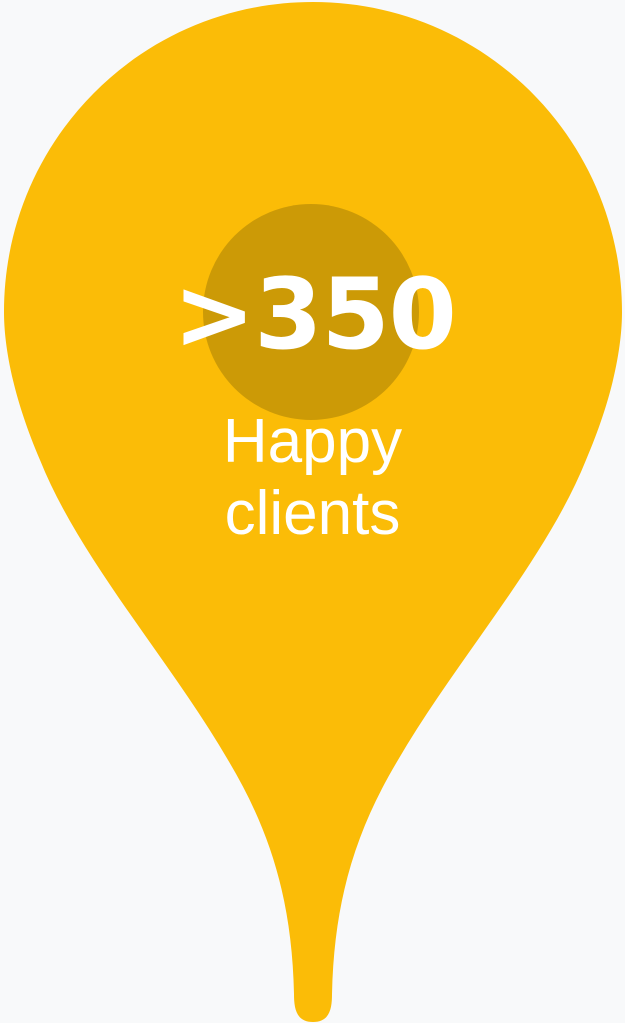 The image size is (625, 1023). Describe the element at coordinates (312, 478) in the screenshot. I see `stat-label: Happy clients` at that location.